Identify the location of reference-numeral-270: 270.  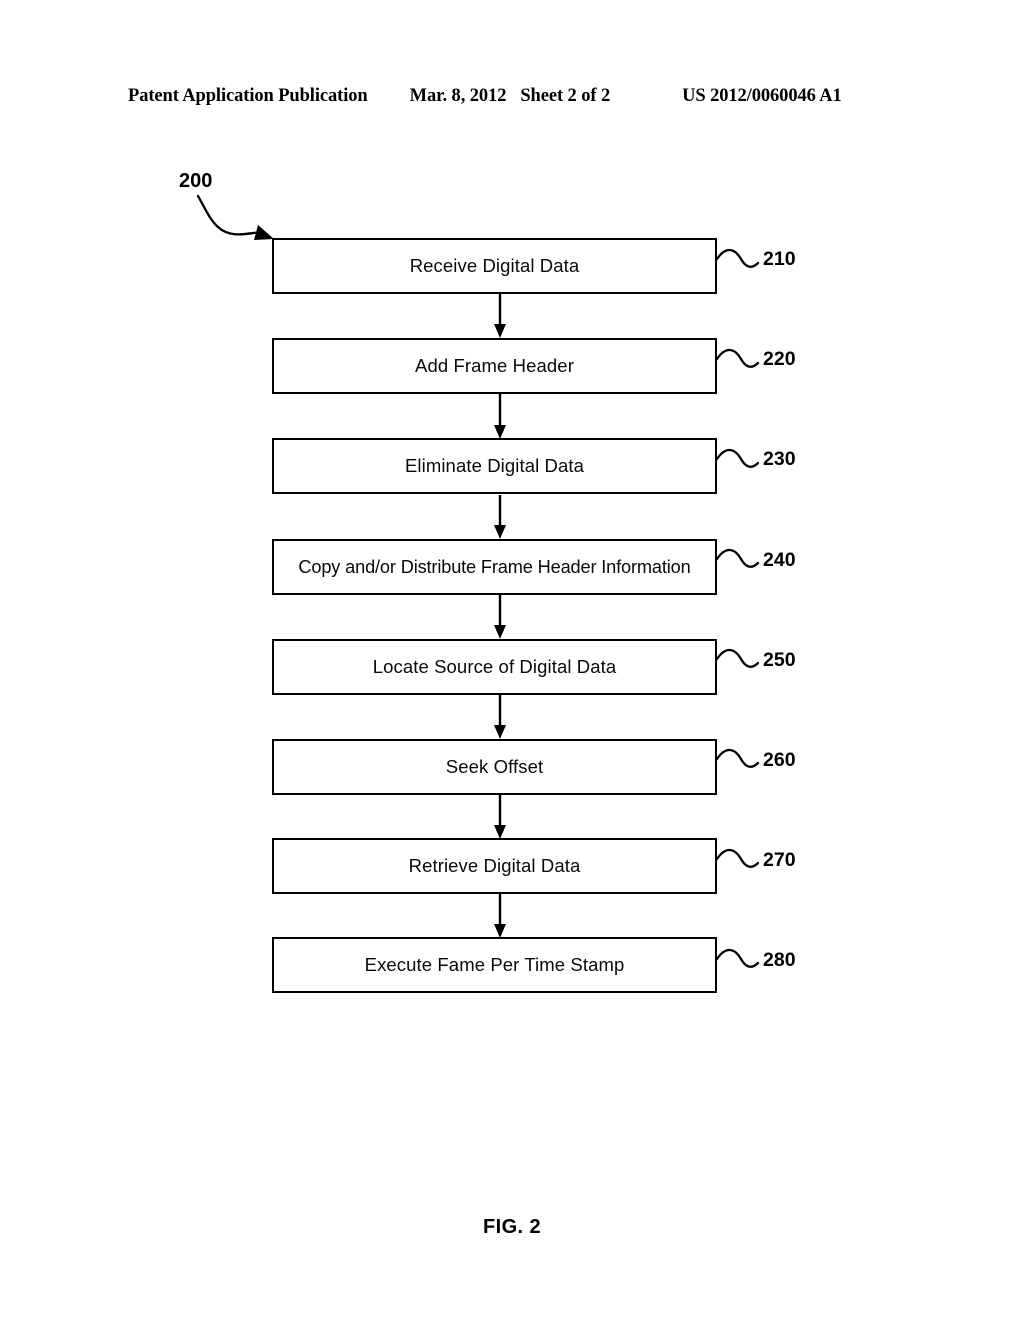
(779, 860).